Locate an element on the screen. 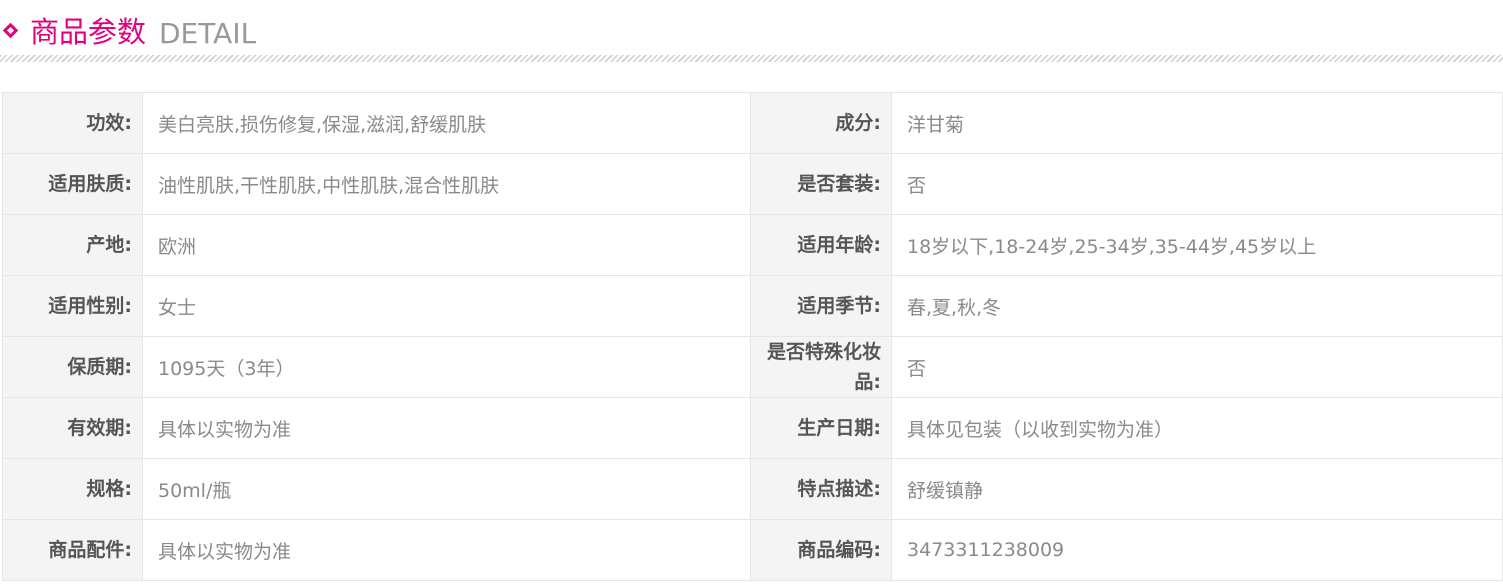  table-row: 保质期: 1095天（3年） 是否特殊化妆品: 否 is located at coordinates (752, 367).